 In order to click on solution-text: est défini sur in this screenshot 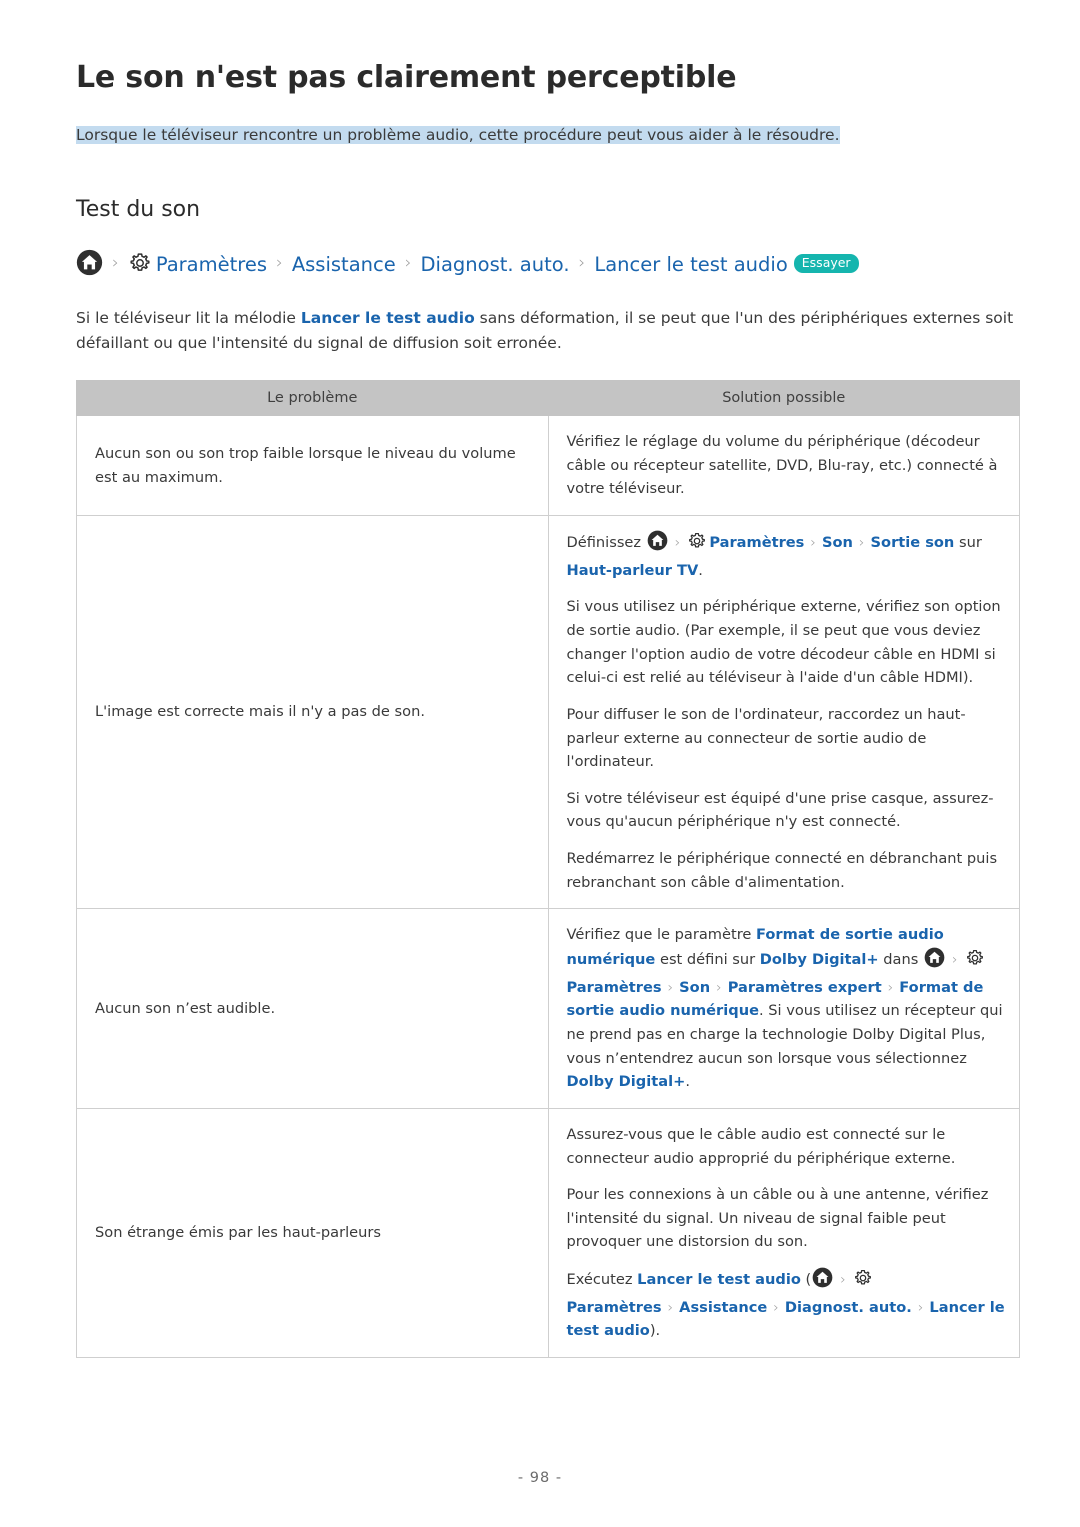, I will do `click(707, 960)`.